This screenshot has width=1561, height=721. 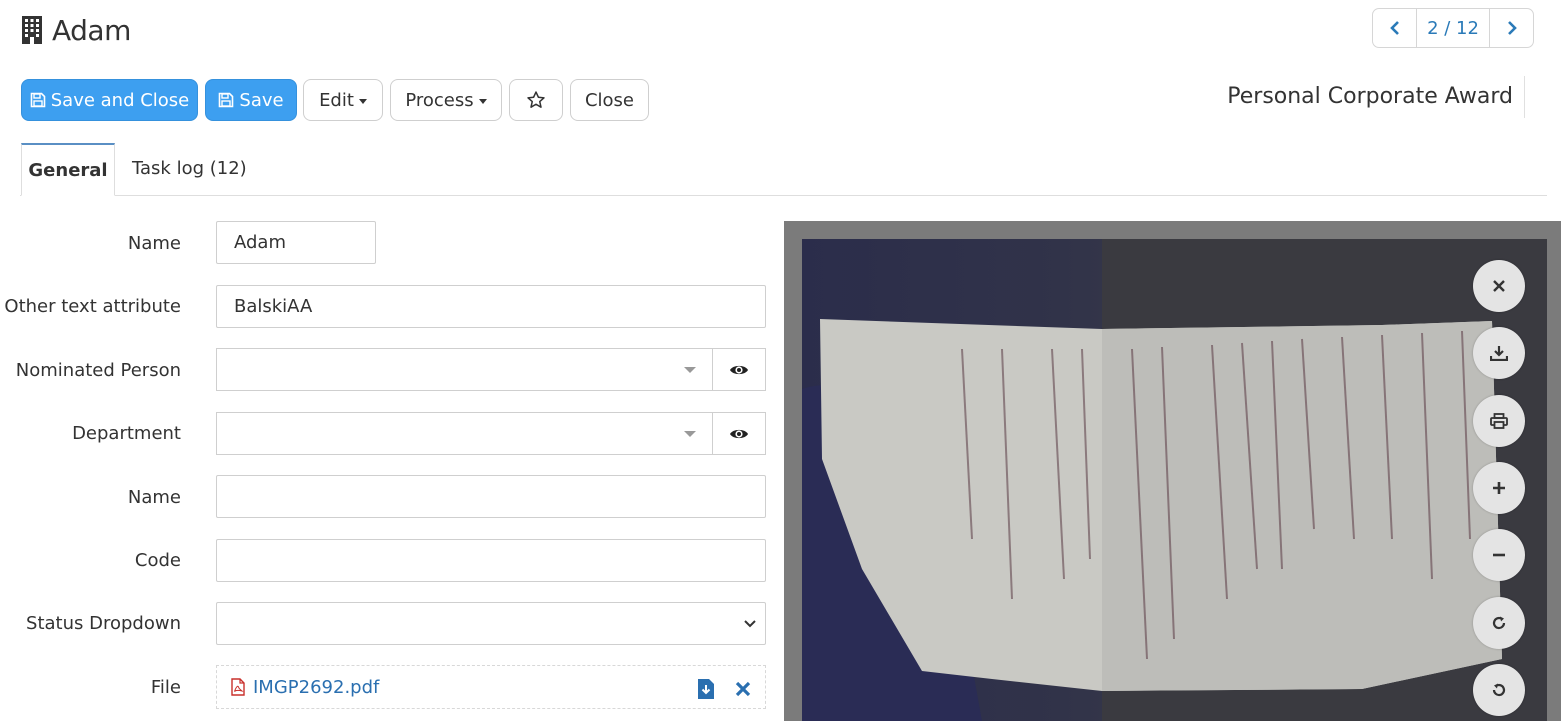 I want to click on nominated-person-field, so click(x=491, y=369).